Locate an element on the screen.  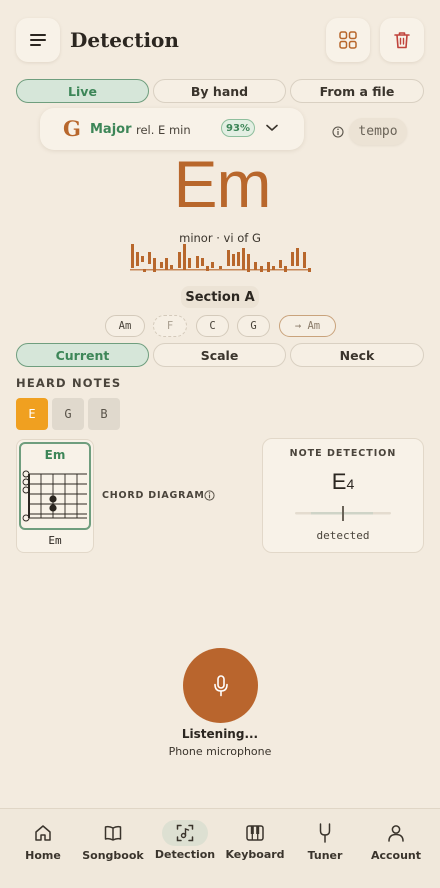
tab-scale-label: Scale is located at coordinates (219, 355).